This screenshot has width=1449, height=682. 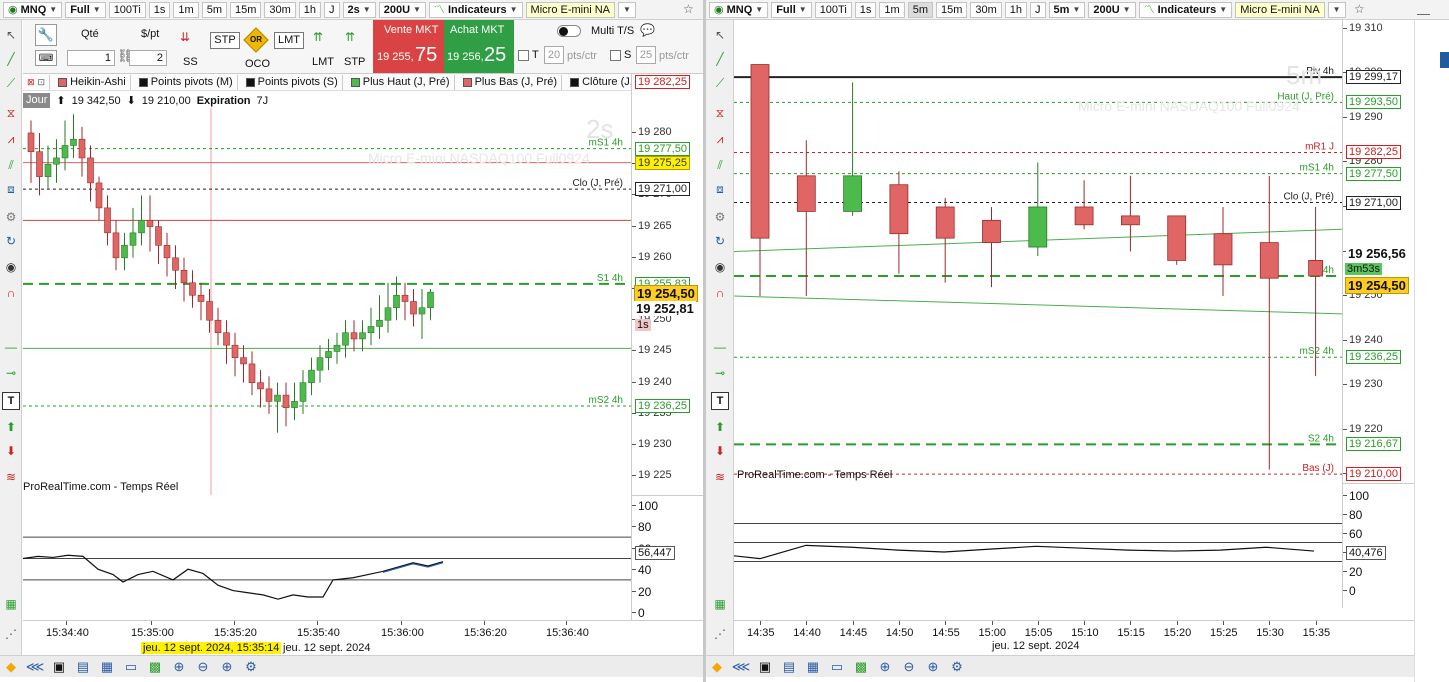 I want to click on left-oscillator, so click(x=327, y=557).